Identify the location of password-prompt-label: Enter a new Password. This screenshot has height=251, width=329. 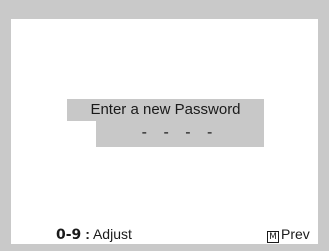
(165, 109).